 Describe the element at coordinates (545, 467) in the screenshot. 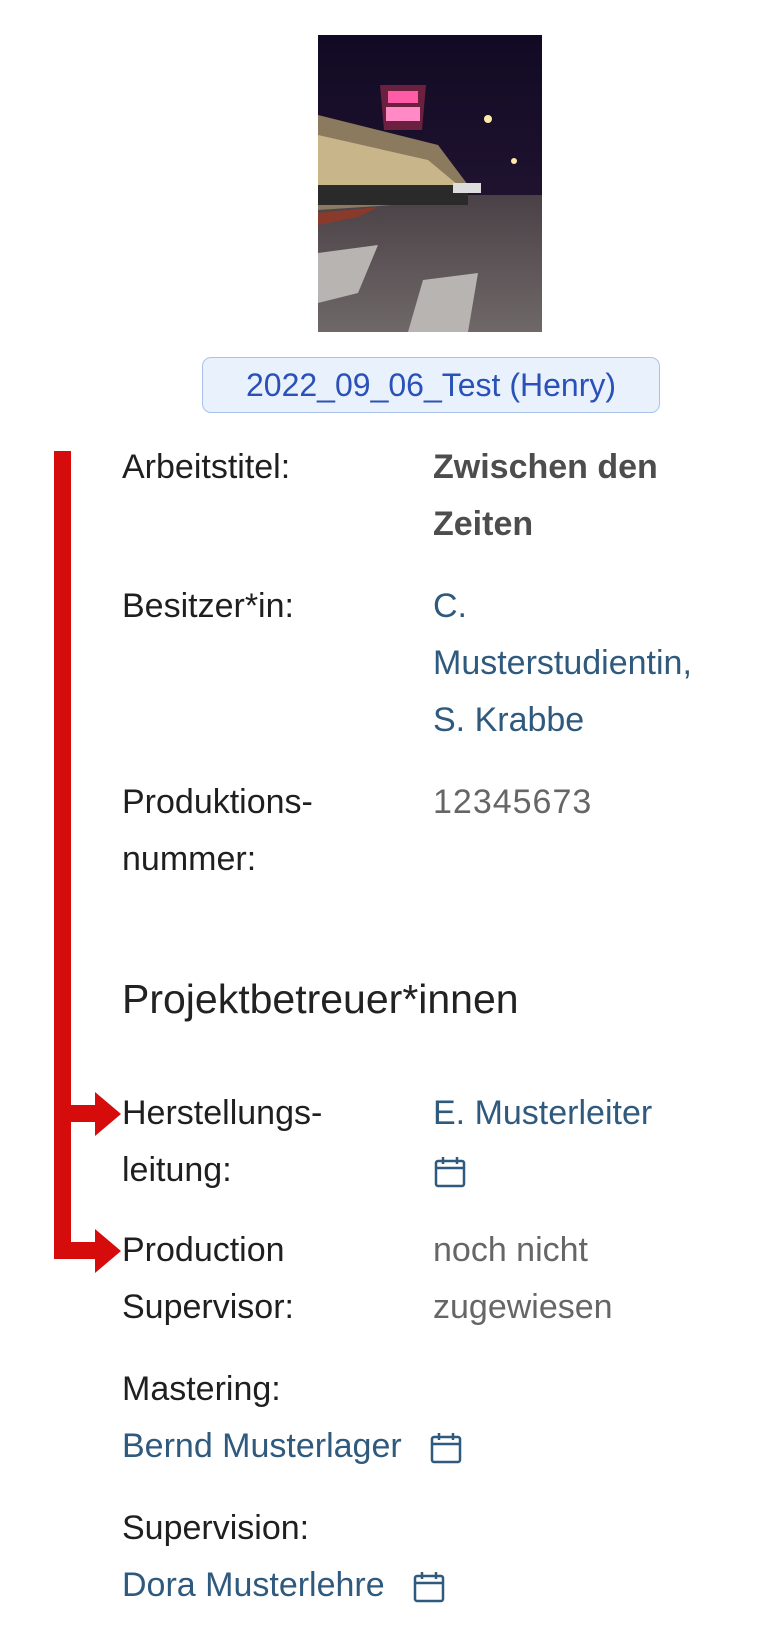

I see `working-title-value-line1: Zwischen den` at that location.